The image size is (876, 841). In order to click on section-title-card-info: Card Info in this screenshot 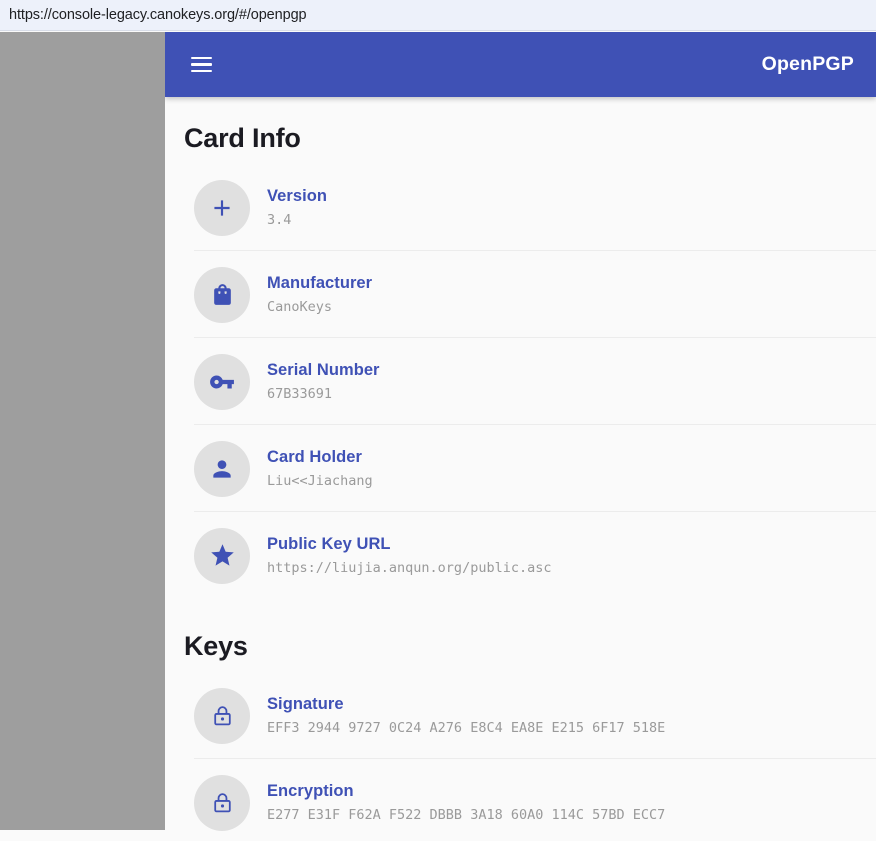, I will do `click(242, 138)`.